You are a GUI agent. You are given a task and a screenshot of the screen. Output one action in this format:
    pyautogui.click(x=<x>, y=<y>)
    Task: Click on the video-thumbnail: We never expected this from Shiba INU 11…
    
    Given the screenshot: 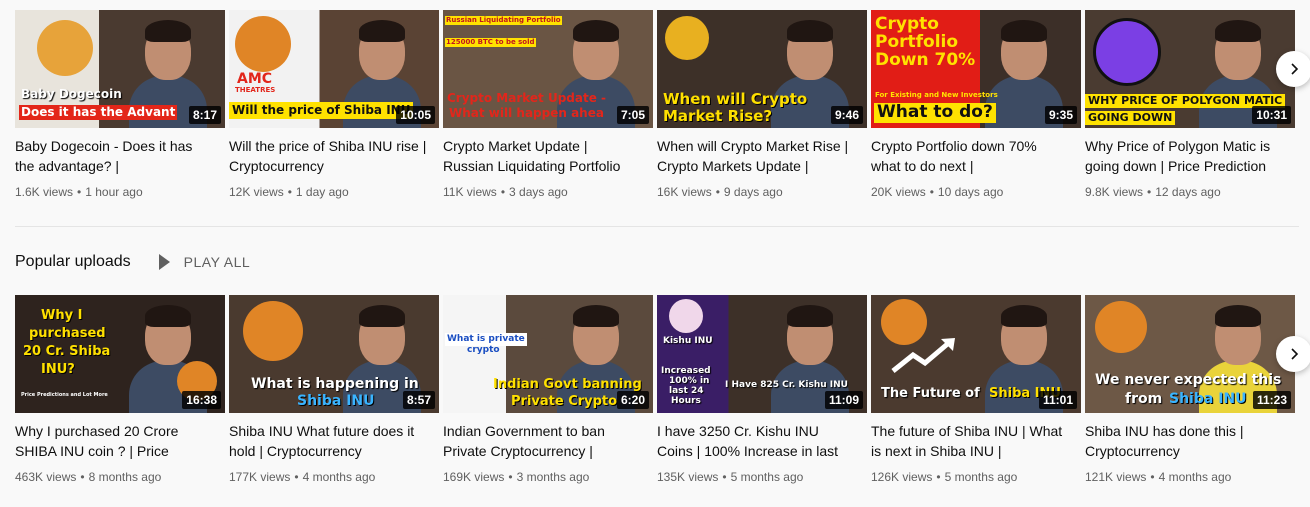 What is the action you would take?
    pyautogui.click(x=1190, y=354)
    